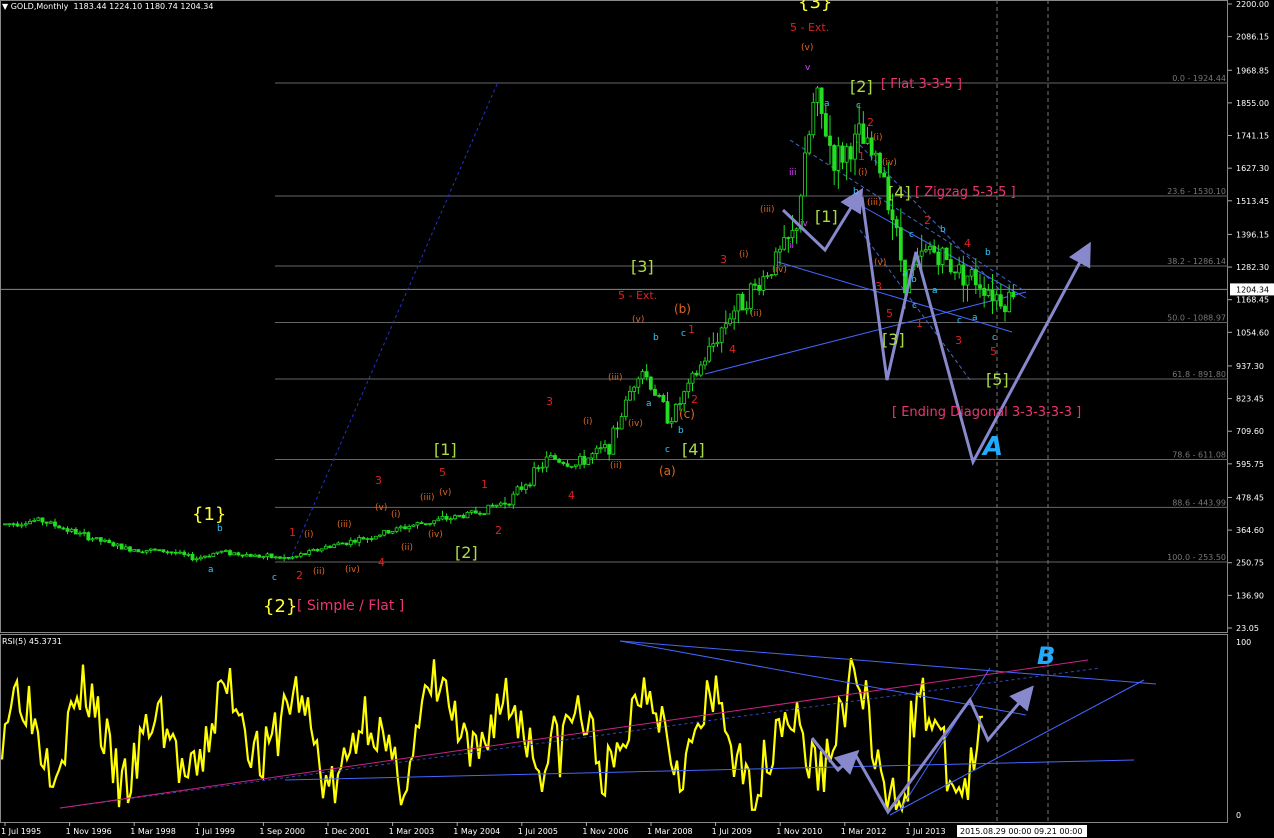 The width and height of the screenshot is (1274, 838). Describe the element at coordinates (649, 404) in the screenshot. I see `wave-label: a` at that location.